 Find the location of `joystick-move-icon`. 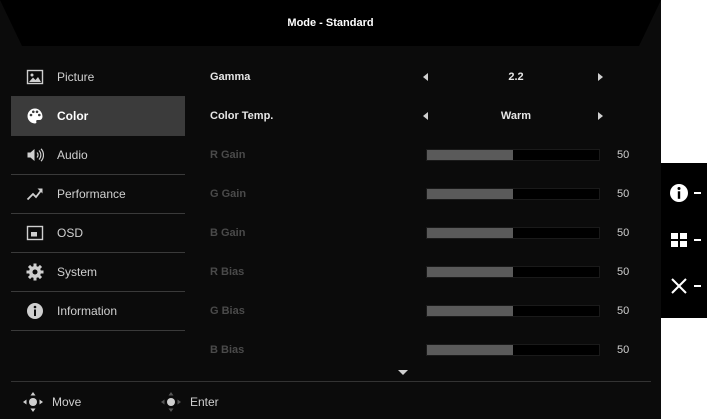

joystick-move-icon is located at coordinates (33, 402).